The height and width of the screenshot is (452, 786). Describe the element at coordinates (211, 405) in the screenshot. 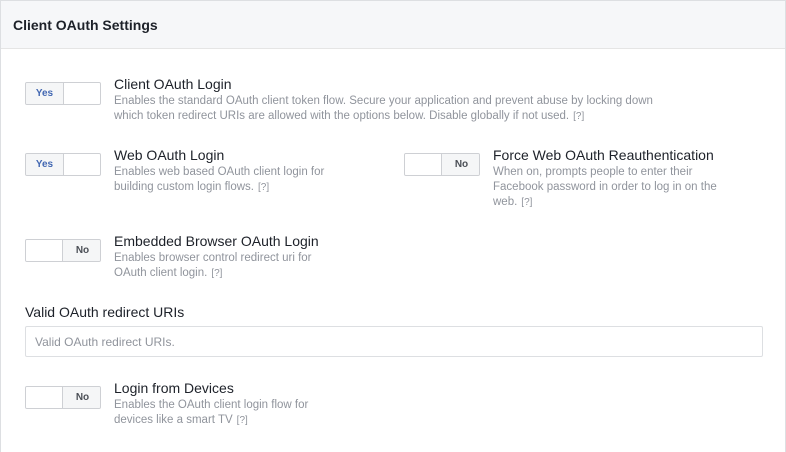

I see `description-line: Enables the OAuth client login flow for` at that location.